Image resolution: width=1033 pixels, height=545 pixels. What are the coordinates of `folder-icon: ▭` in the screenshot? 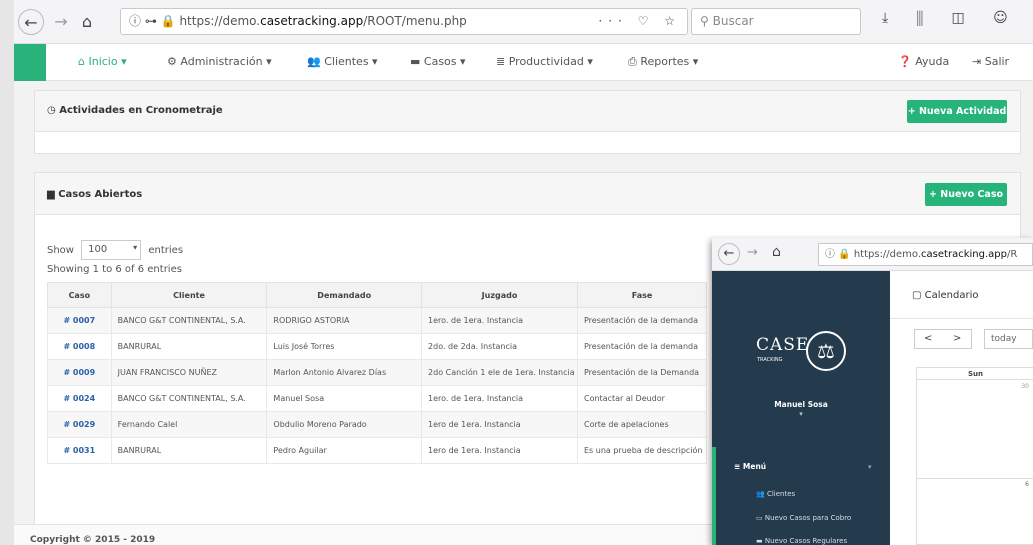 It's located at (759, 518).